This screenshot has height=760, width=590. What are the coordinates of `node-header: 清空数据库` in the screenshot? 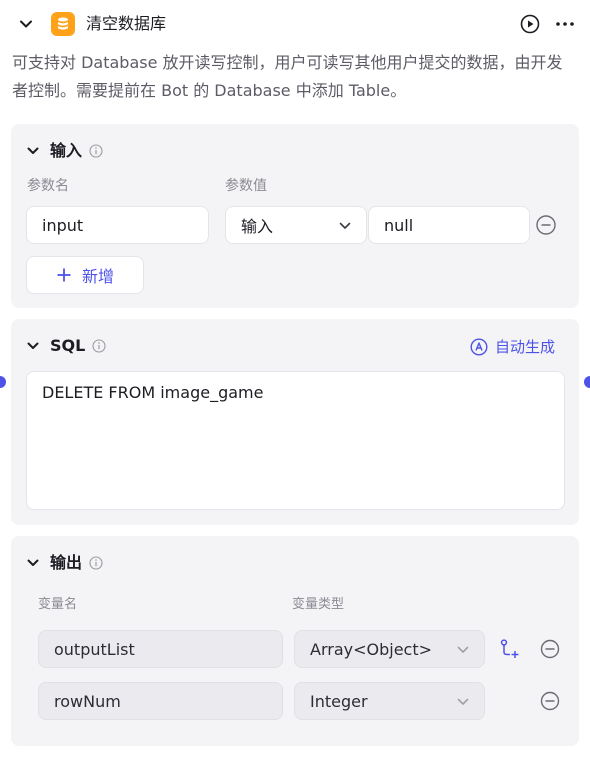 It's located at (295, 24).